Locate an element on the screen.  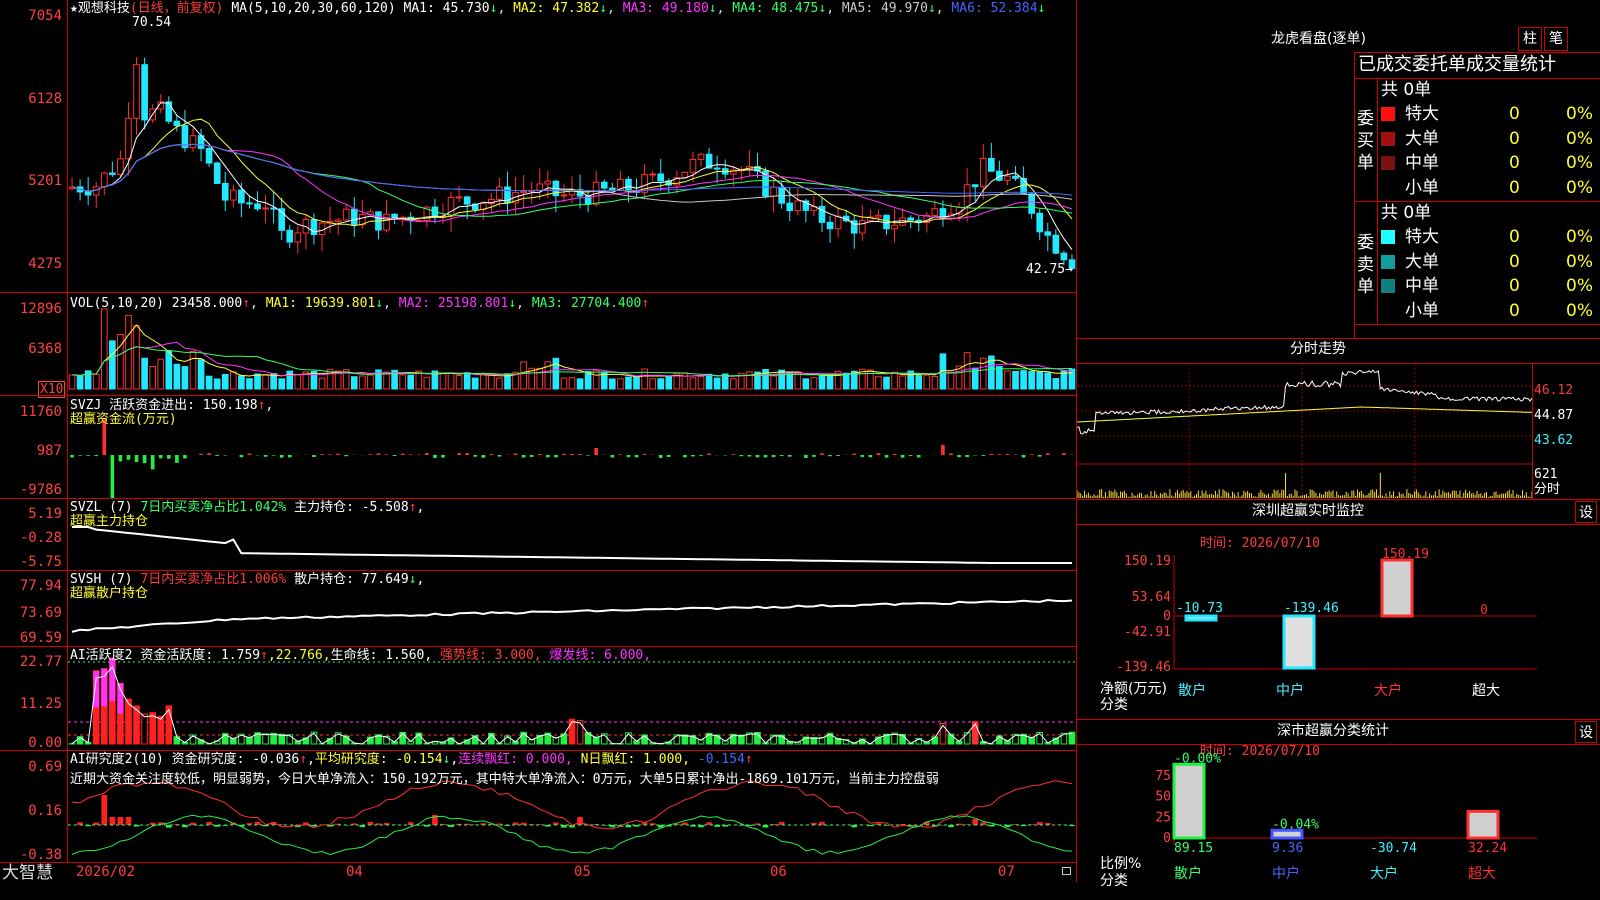
stock-name: 观想科技 is located at coordinates (104, 8).